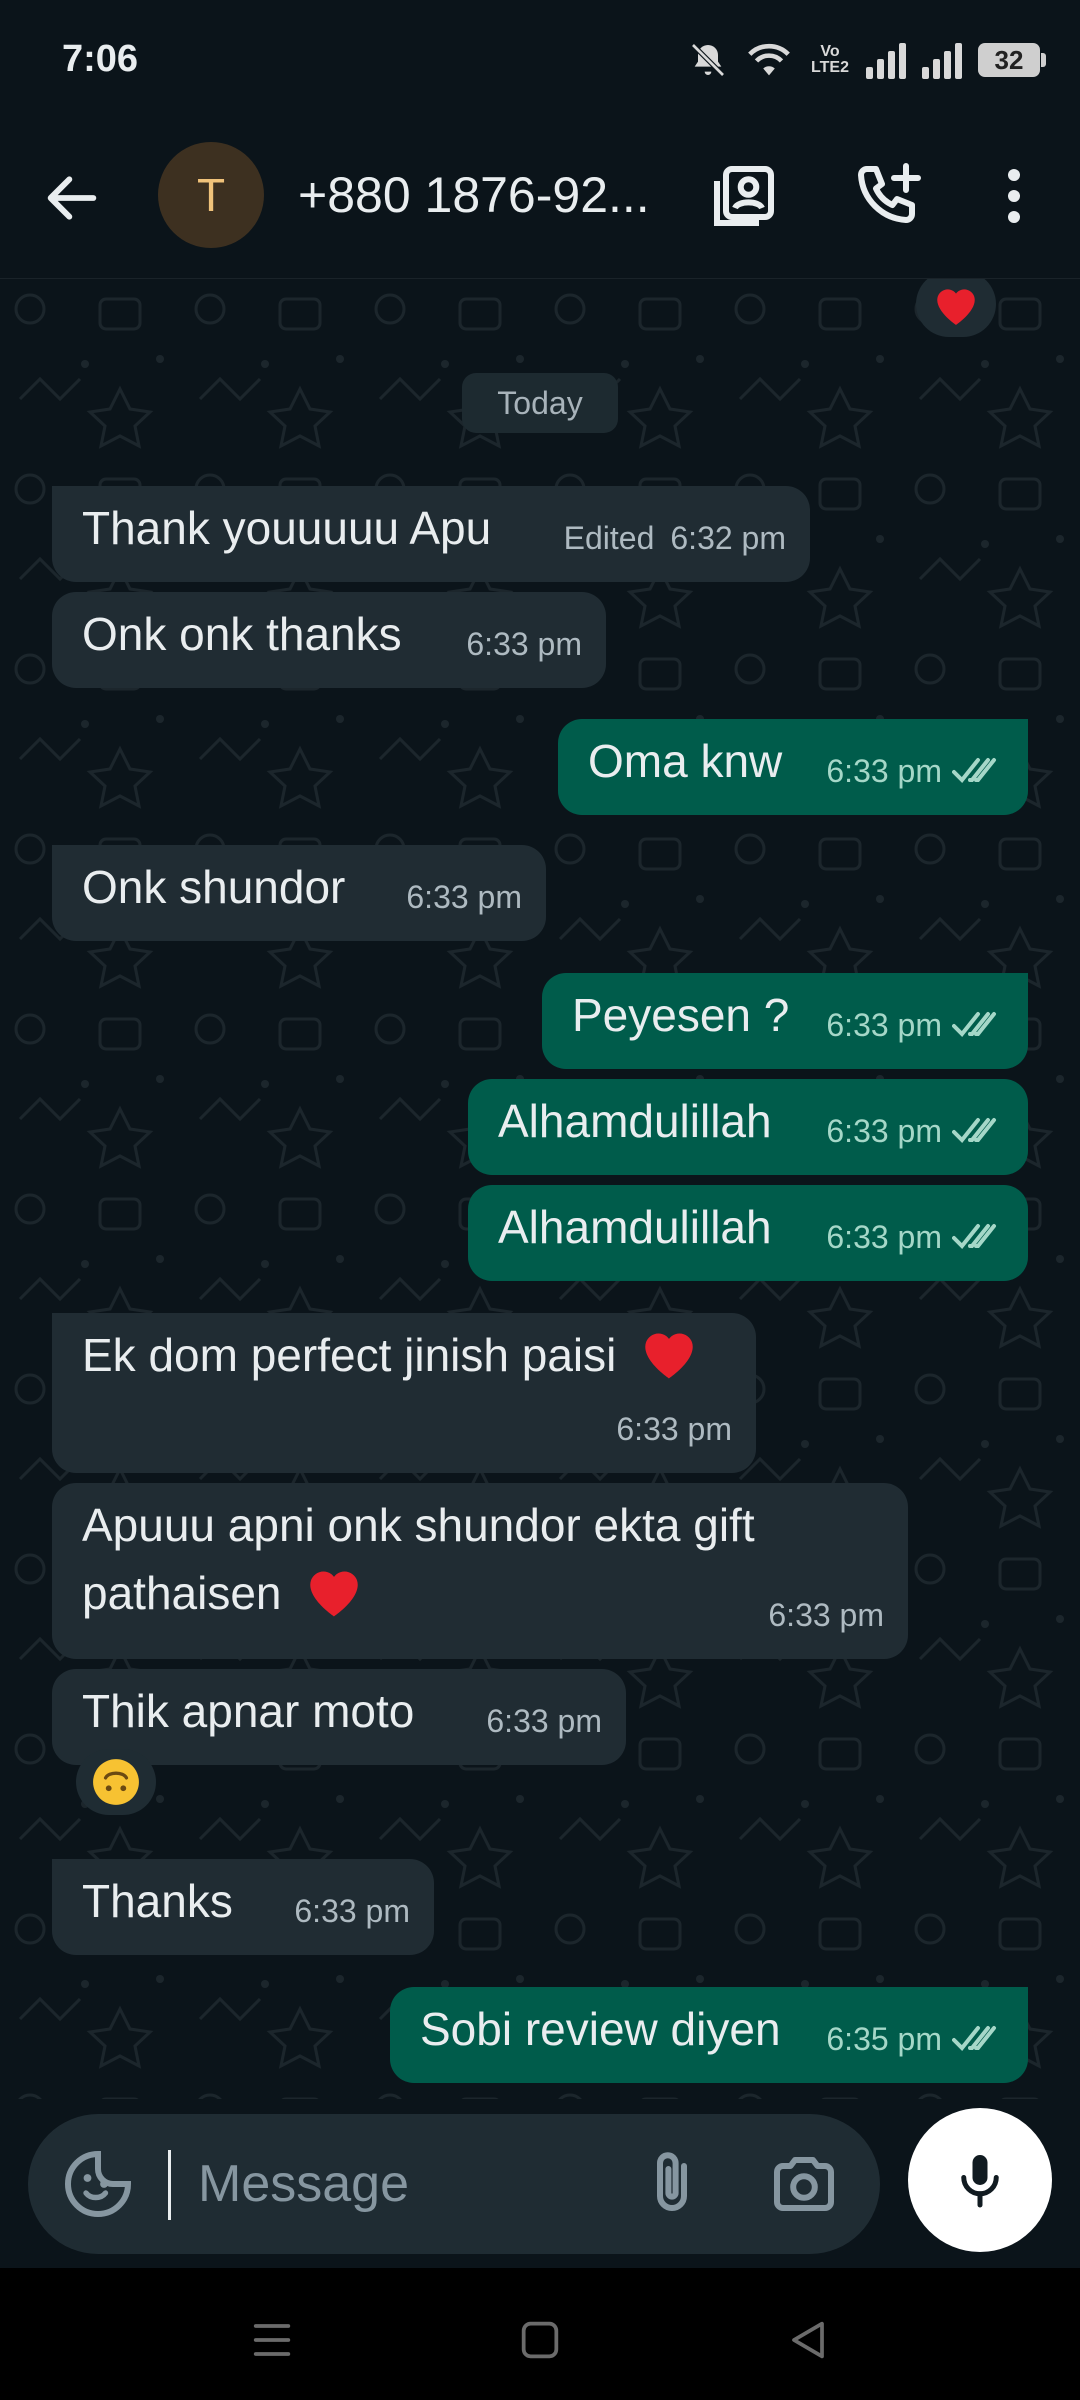  I want to click on message-text-line-2: pathaisen, so click(480, 1593).